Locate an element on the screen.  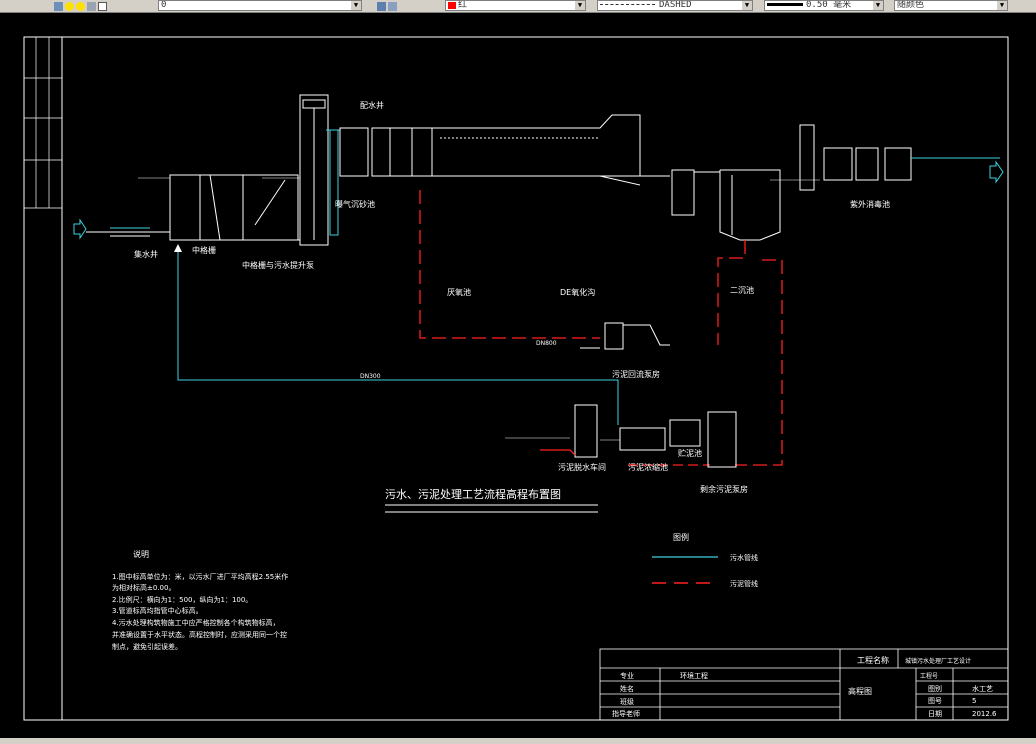
tb-project-label: 工程名称 is located at coordinates (873, 660).